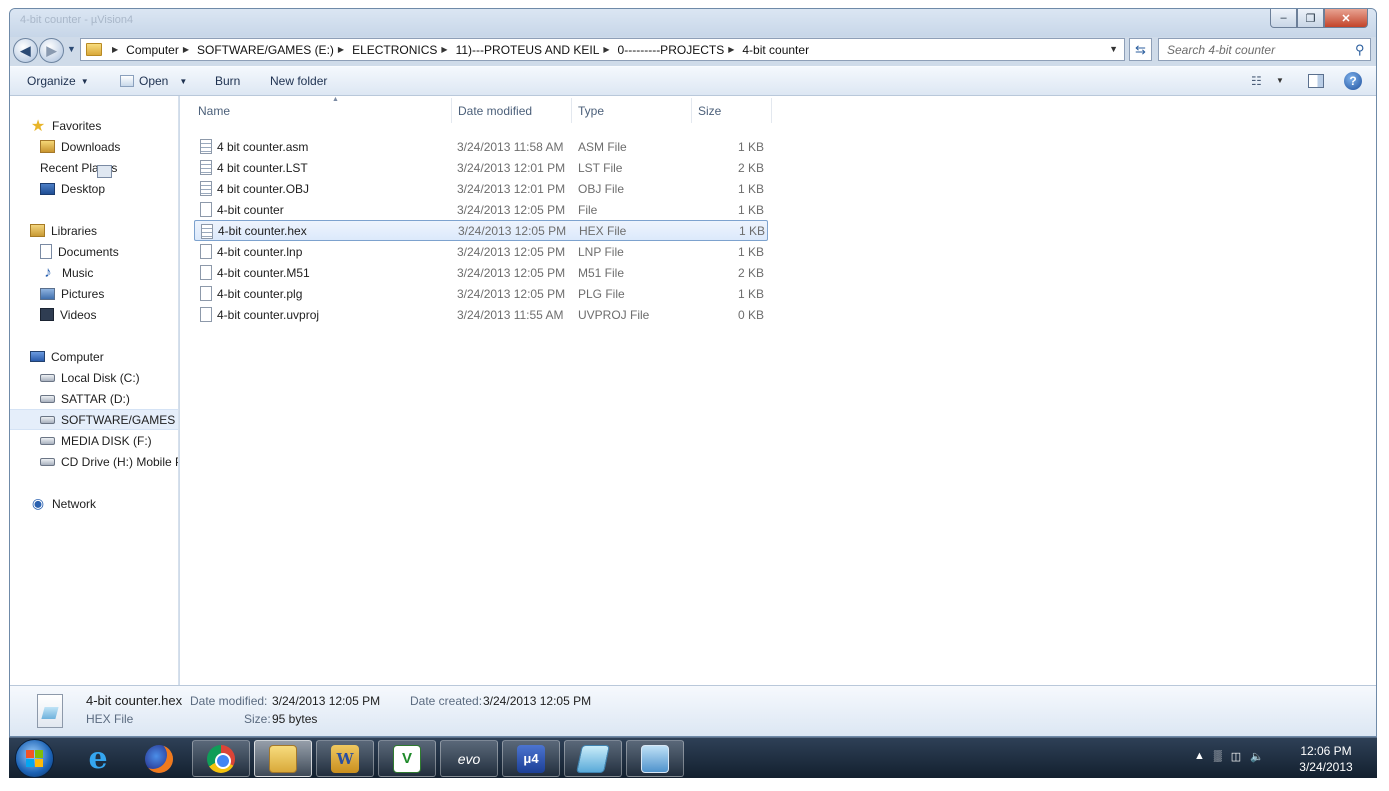 Image resolution: width=1389 pixels, height=791 pixels. What do you see at coordinates (50, 711) in the screenshot?
I see `hex-file-icon` at bounding box center [50, 711].